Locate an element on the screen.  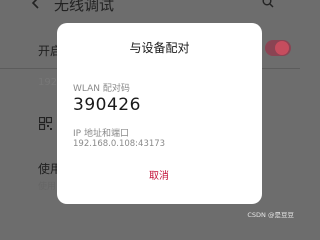
wireless-debug-toggle is located at coordinates (278, 48).